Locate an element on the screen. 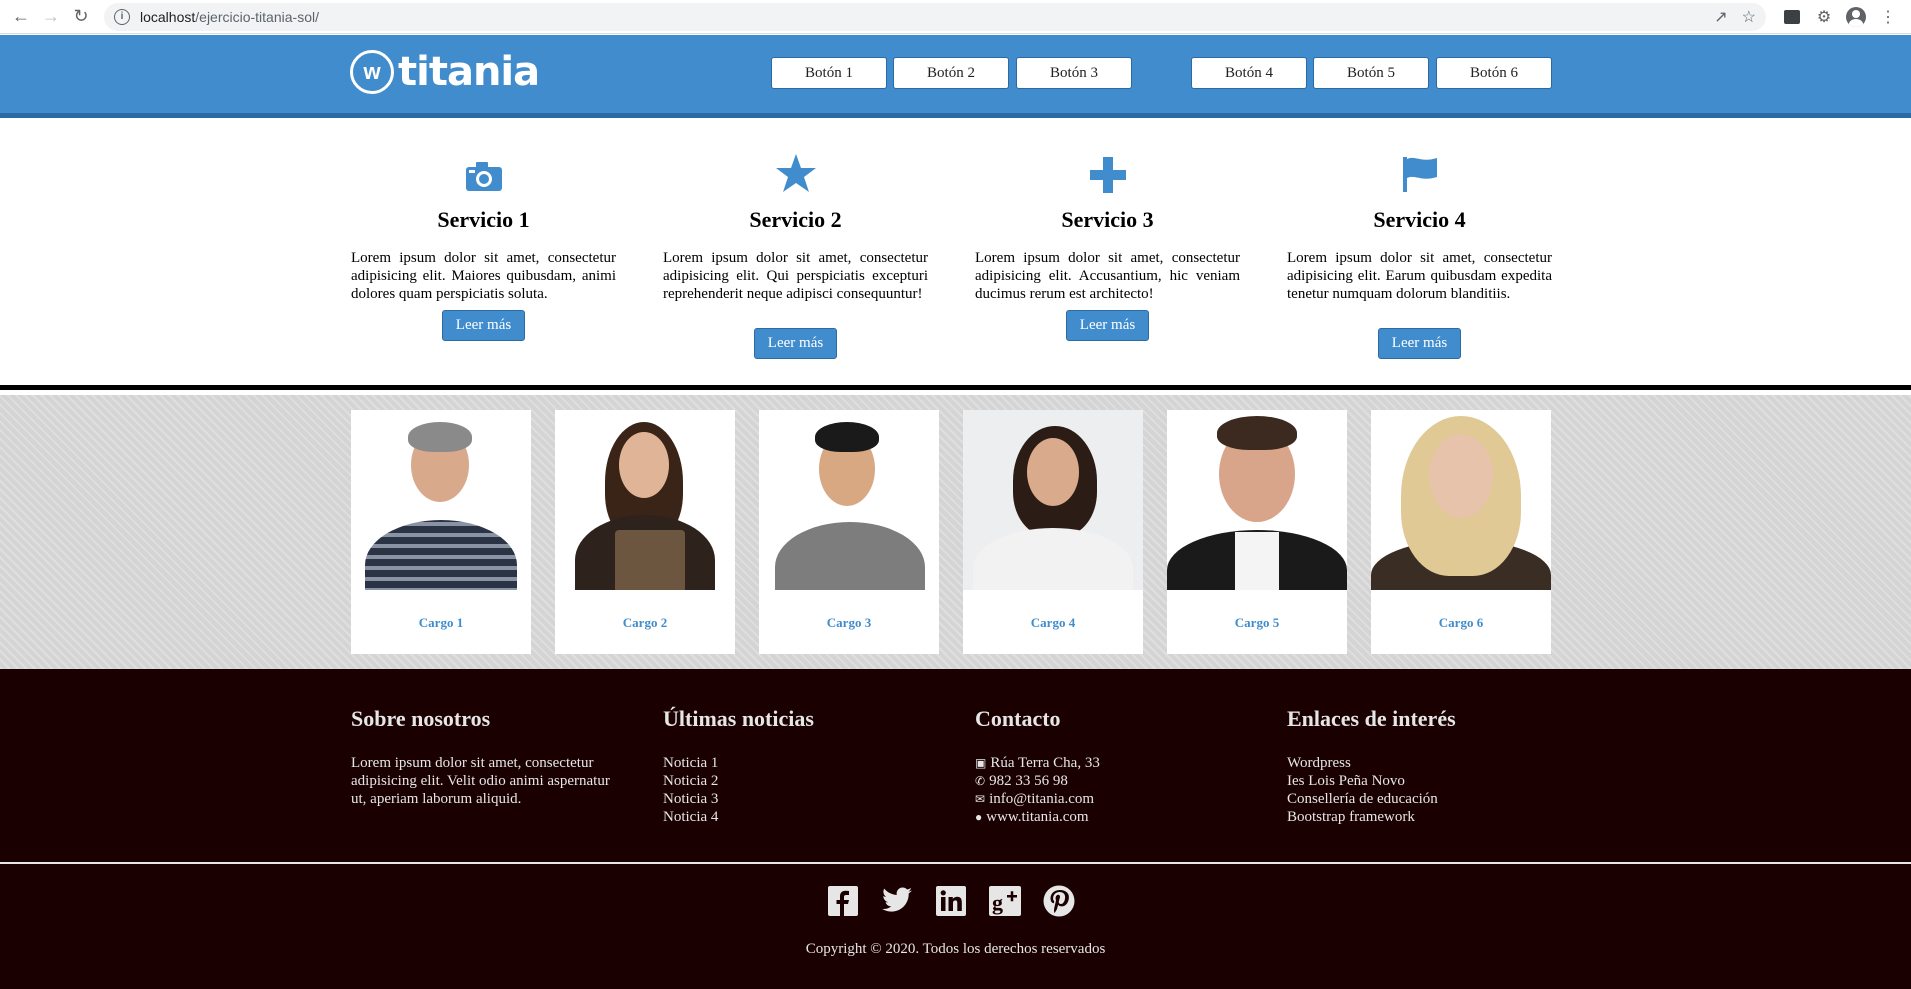  contact-phone: ✆ 982 33 56 98 is located at coordinates (1110, 781).